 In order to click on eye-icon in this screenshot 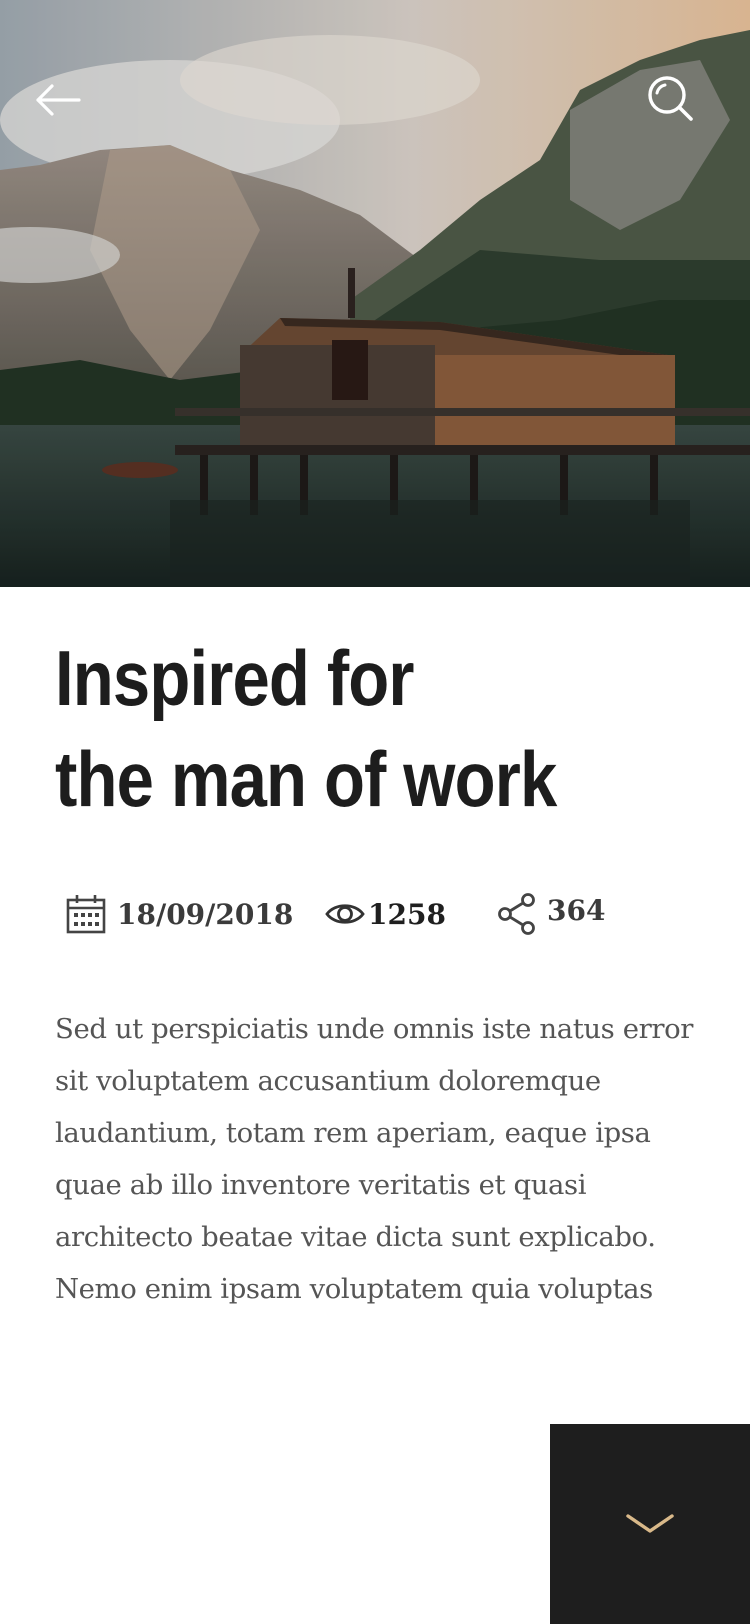, I will do `click(345, 914)`.